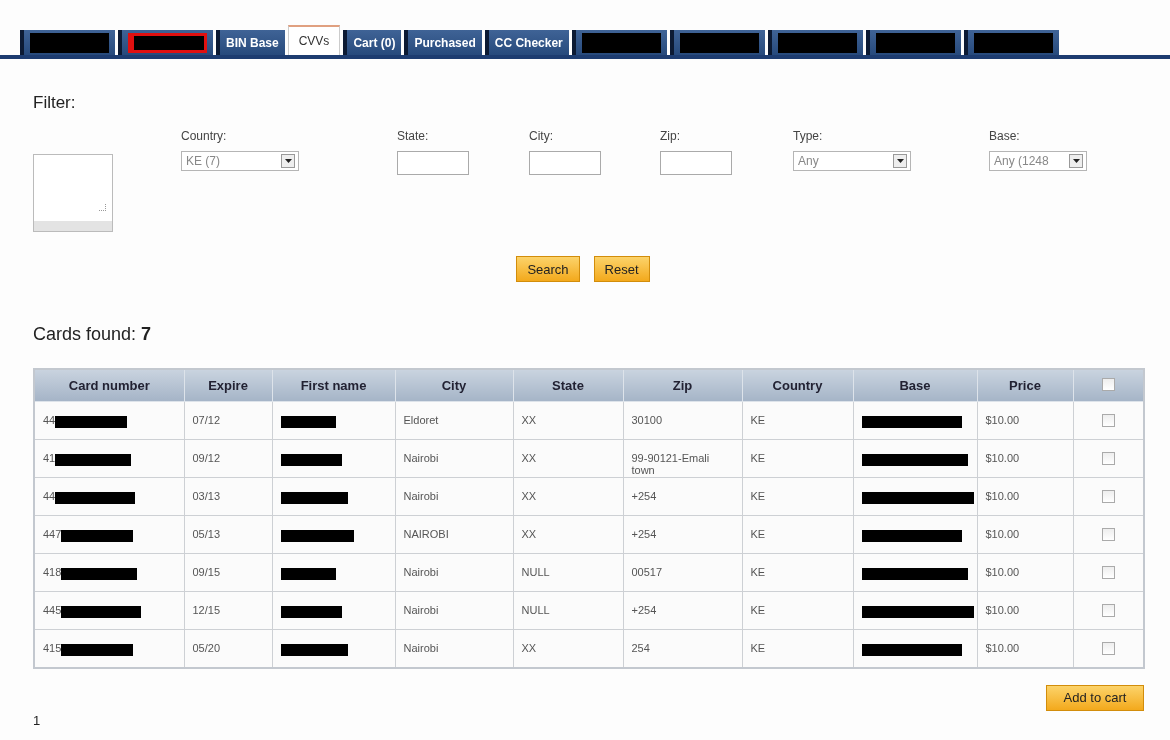  I want to click on column-header: Country, so click(797, 385).